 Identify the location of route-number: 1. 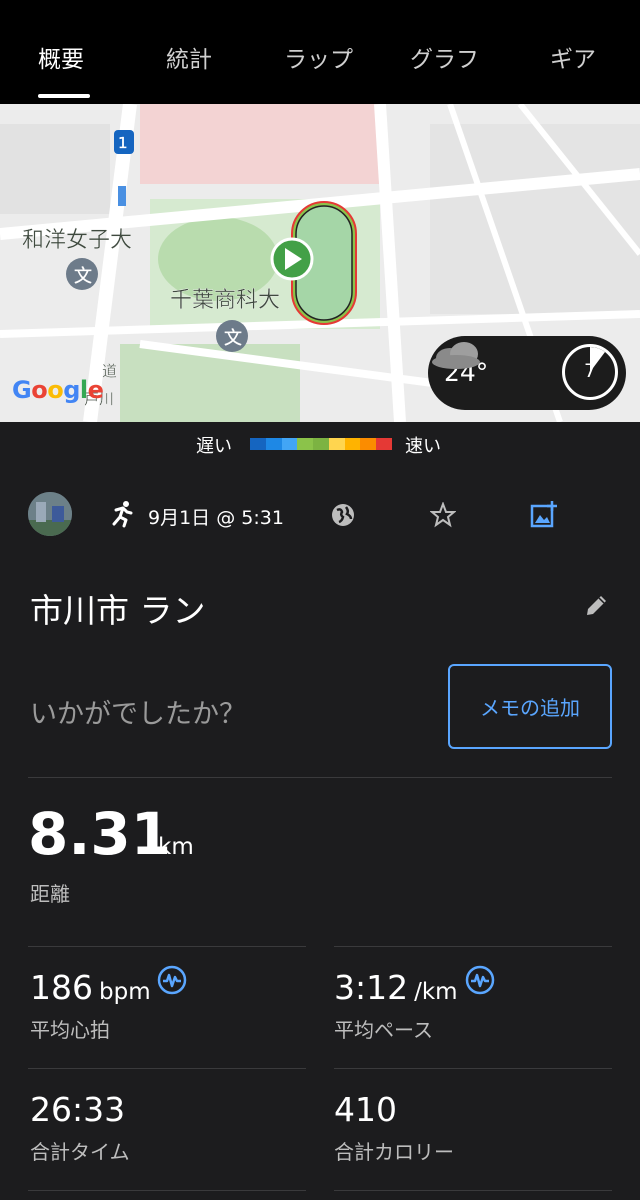
(123, 143).